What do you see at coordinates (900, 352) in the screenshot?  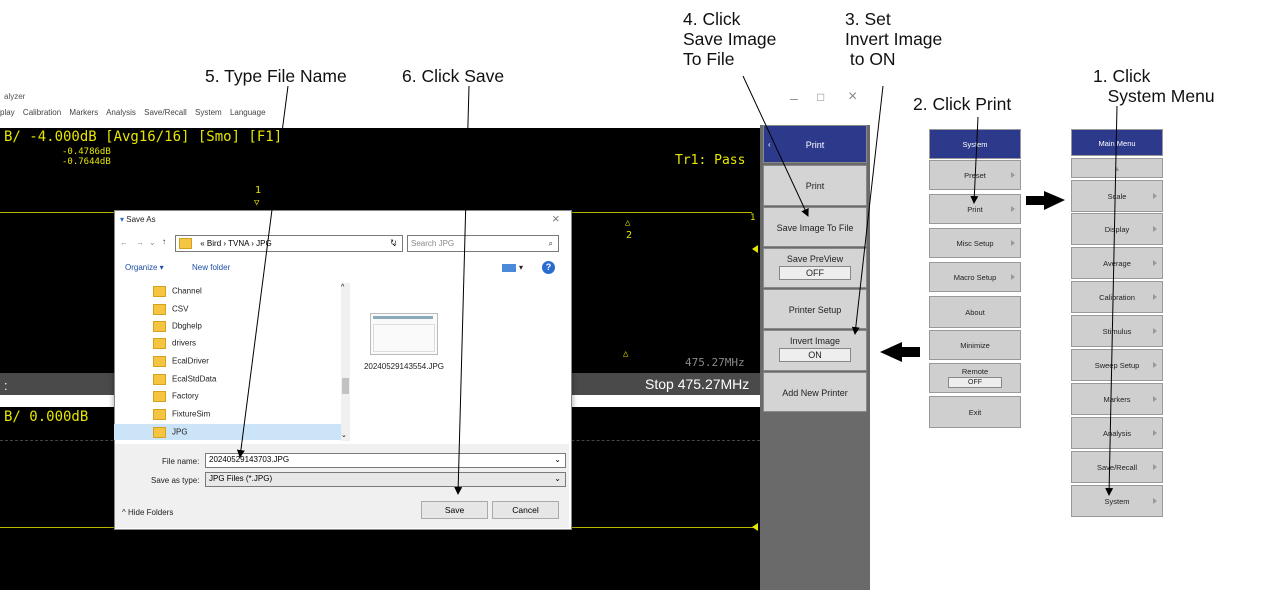 I see `big-arrow-to-print-menu` at bounding box center [900, 352].